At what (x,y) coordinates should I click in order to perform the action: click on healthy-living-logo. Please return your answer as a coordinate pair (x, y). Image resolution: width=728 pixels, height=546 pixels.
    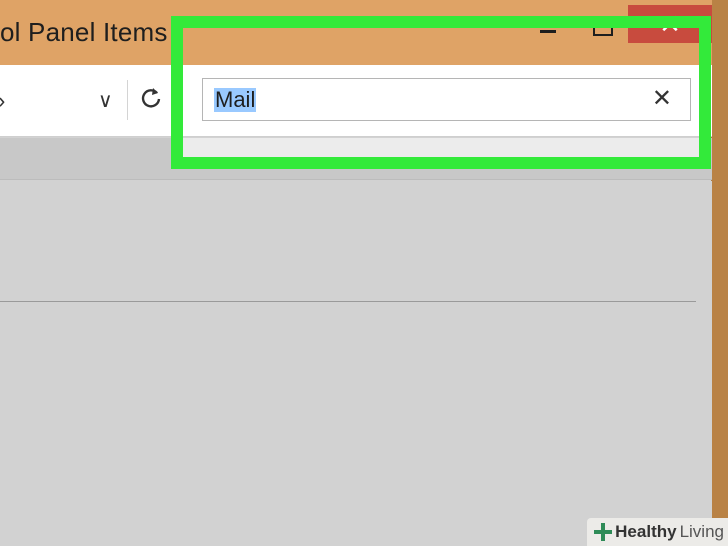
    Looking at the image, I should click on (603, 532).